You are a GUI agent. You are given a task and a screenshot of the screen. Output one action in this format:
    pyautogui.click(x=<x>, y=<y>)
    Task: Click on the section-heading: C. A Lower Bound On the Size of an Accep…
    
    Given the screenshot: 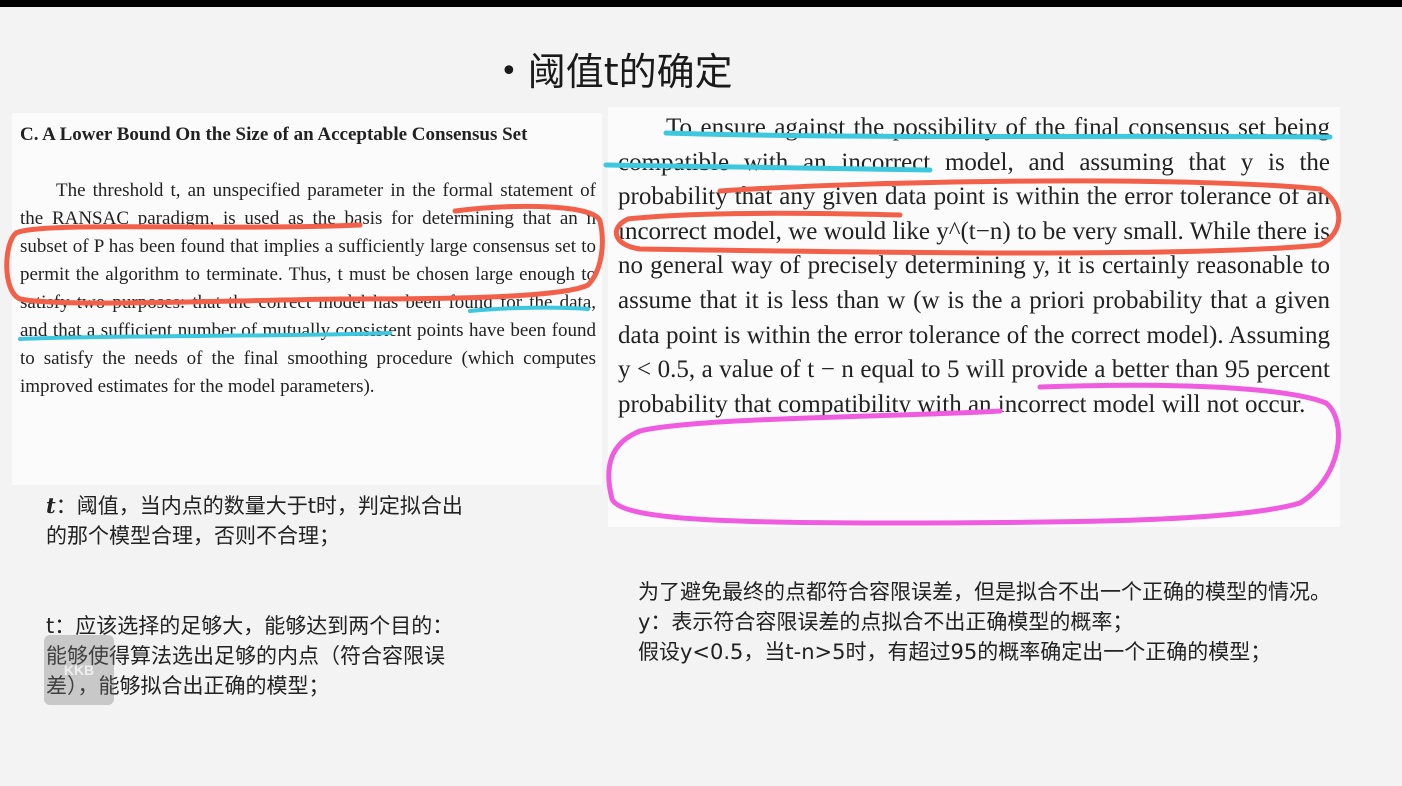 What is the action you would take?
    pyautogui.click(x=274, y=134)
    